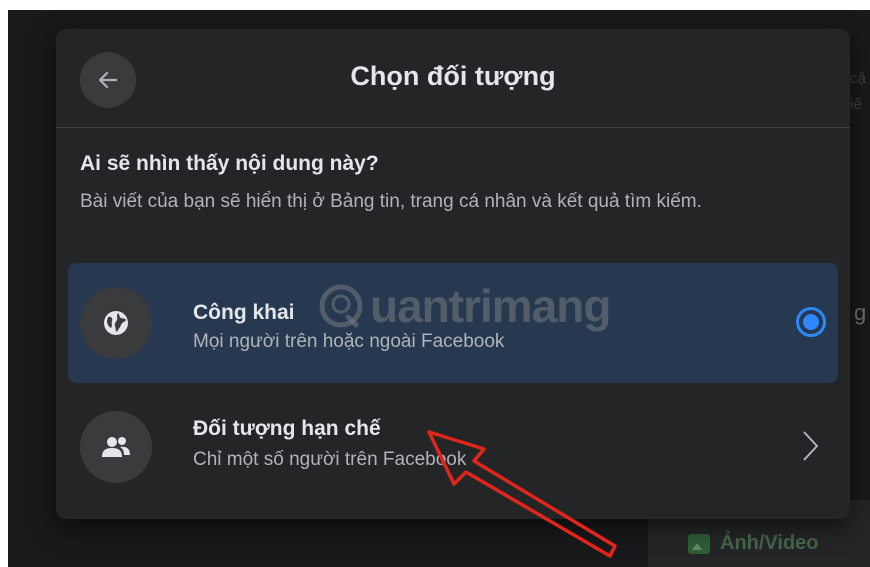  I want to click on background-text-2: iế, so click(856, 104).